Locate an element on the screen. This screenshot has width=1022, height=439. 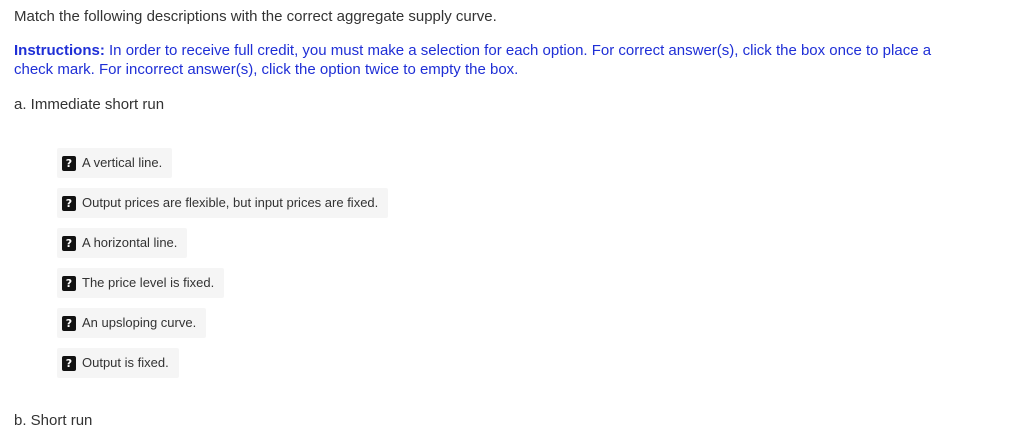
option-vertical-line: ? A vertical line. is located at coordinates (115, 163).